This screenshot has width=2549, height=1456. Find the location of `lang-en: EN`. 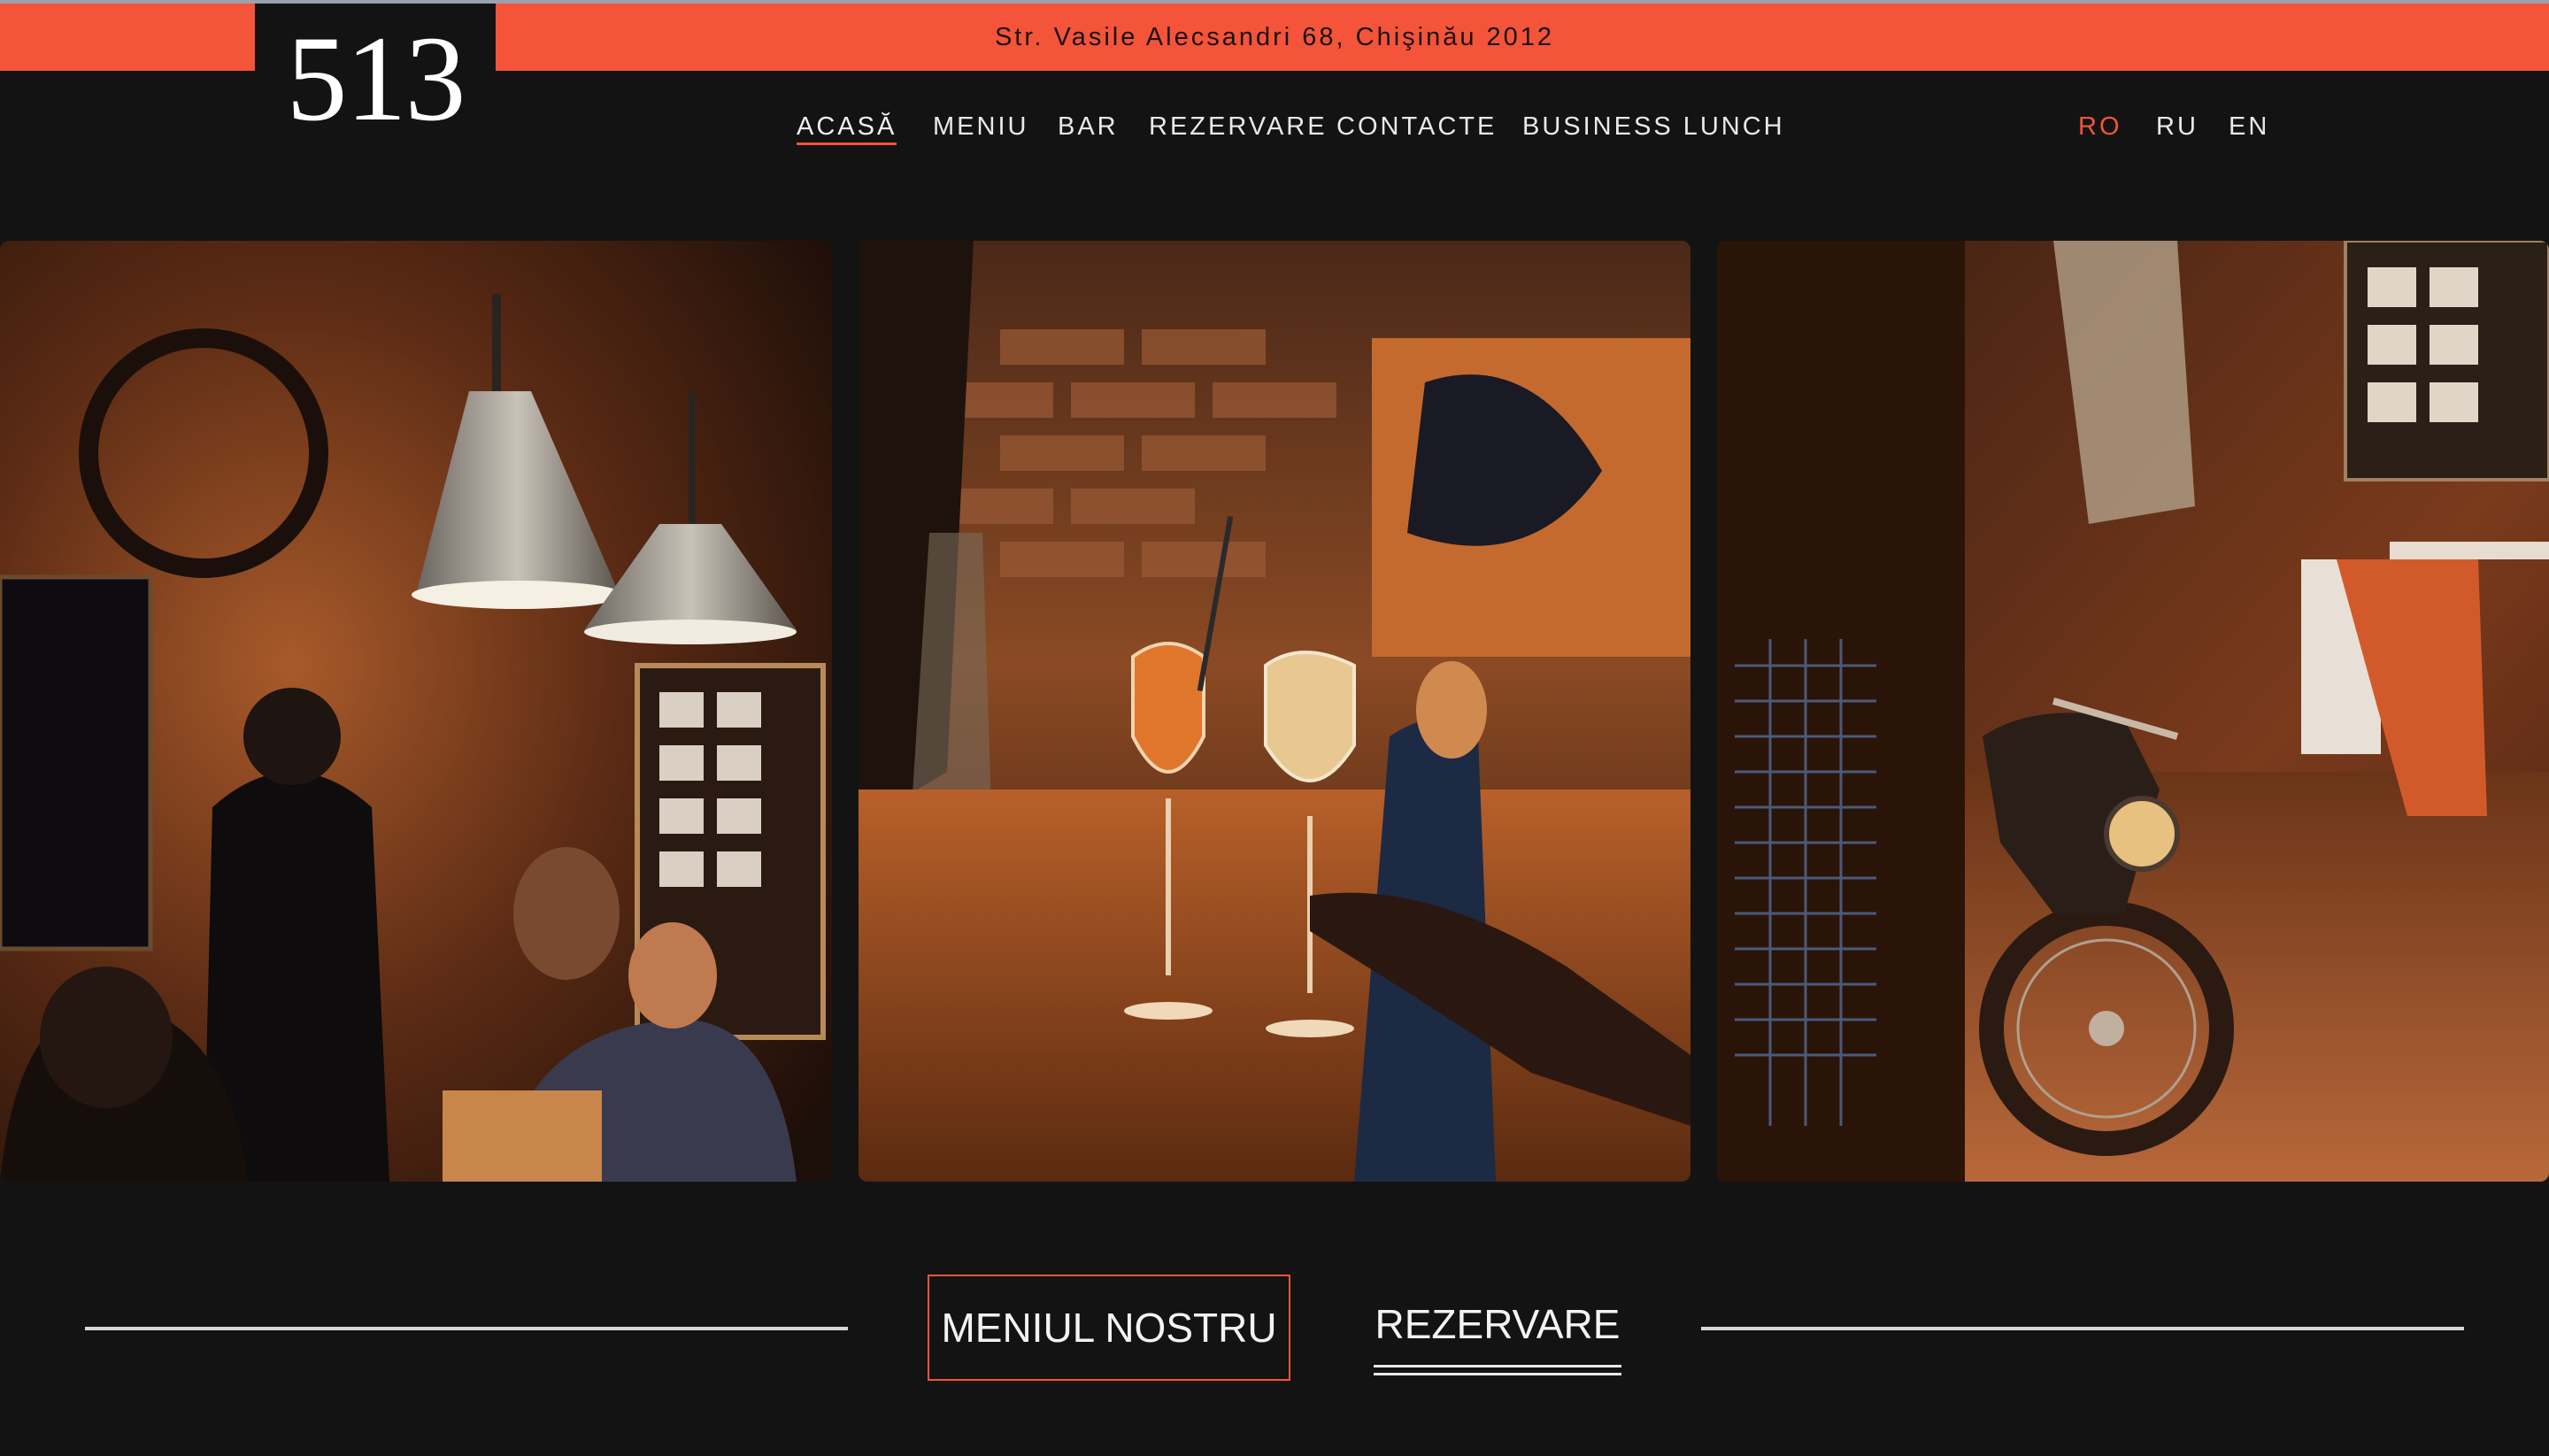

lang-en: EN is located at coordinates (2249, 126).